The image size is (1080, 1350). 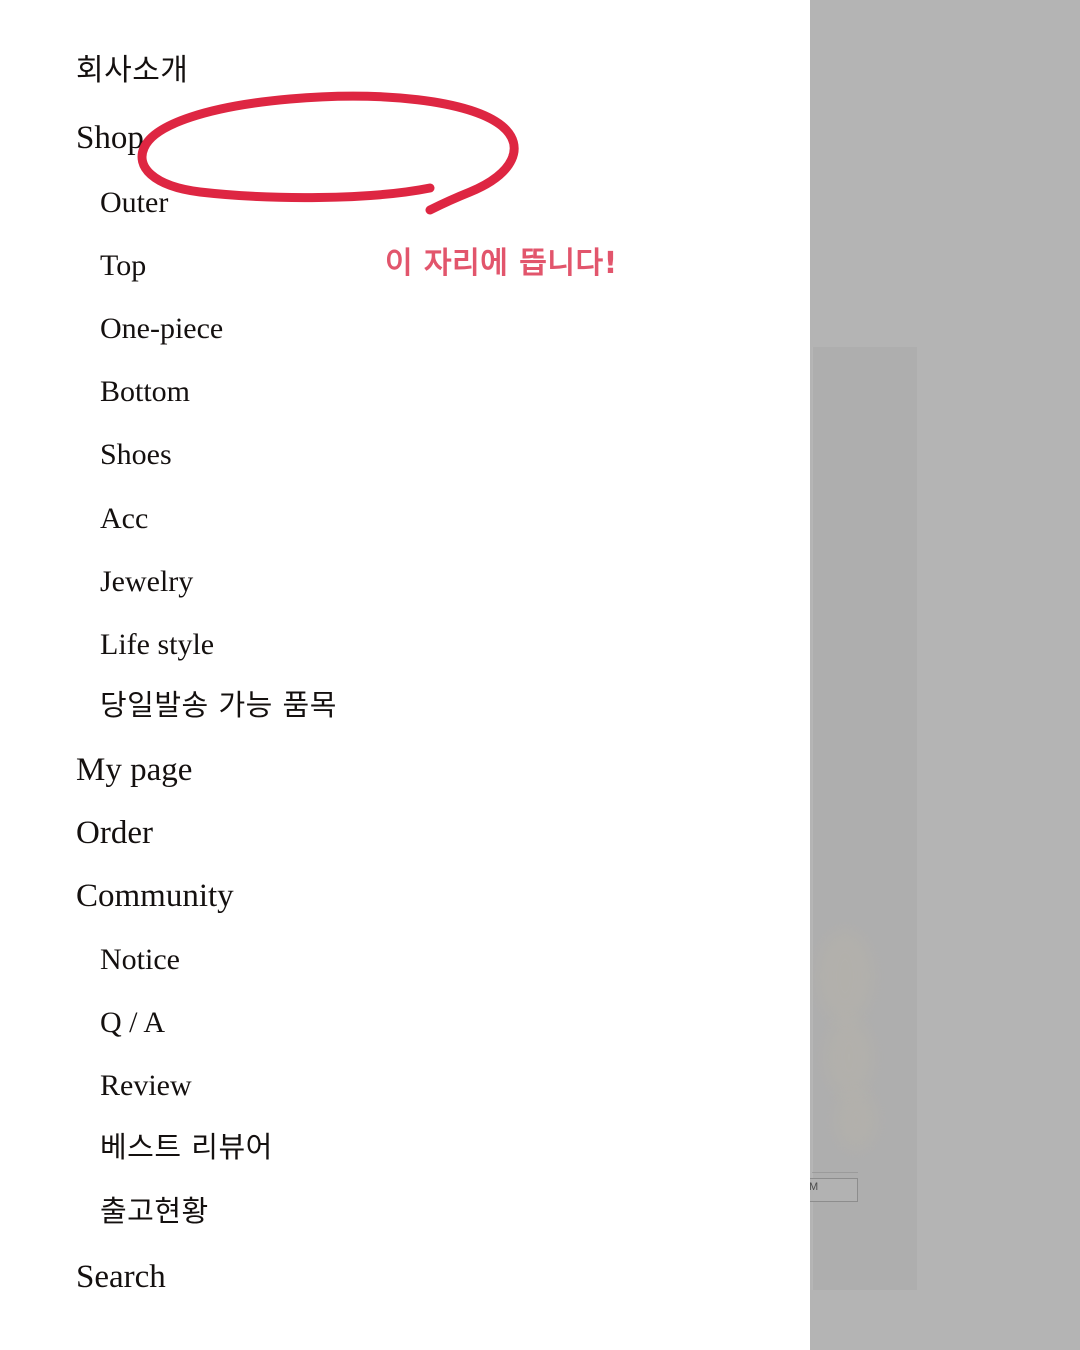 I want to click on menu-item-3: Top, so click(x=123, y=266).